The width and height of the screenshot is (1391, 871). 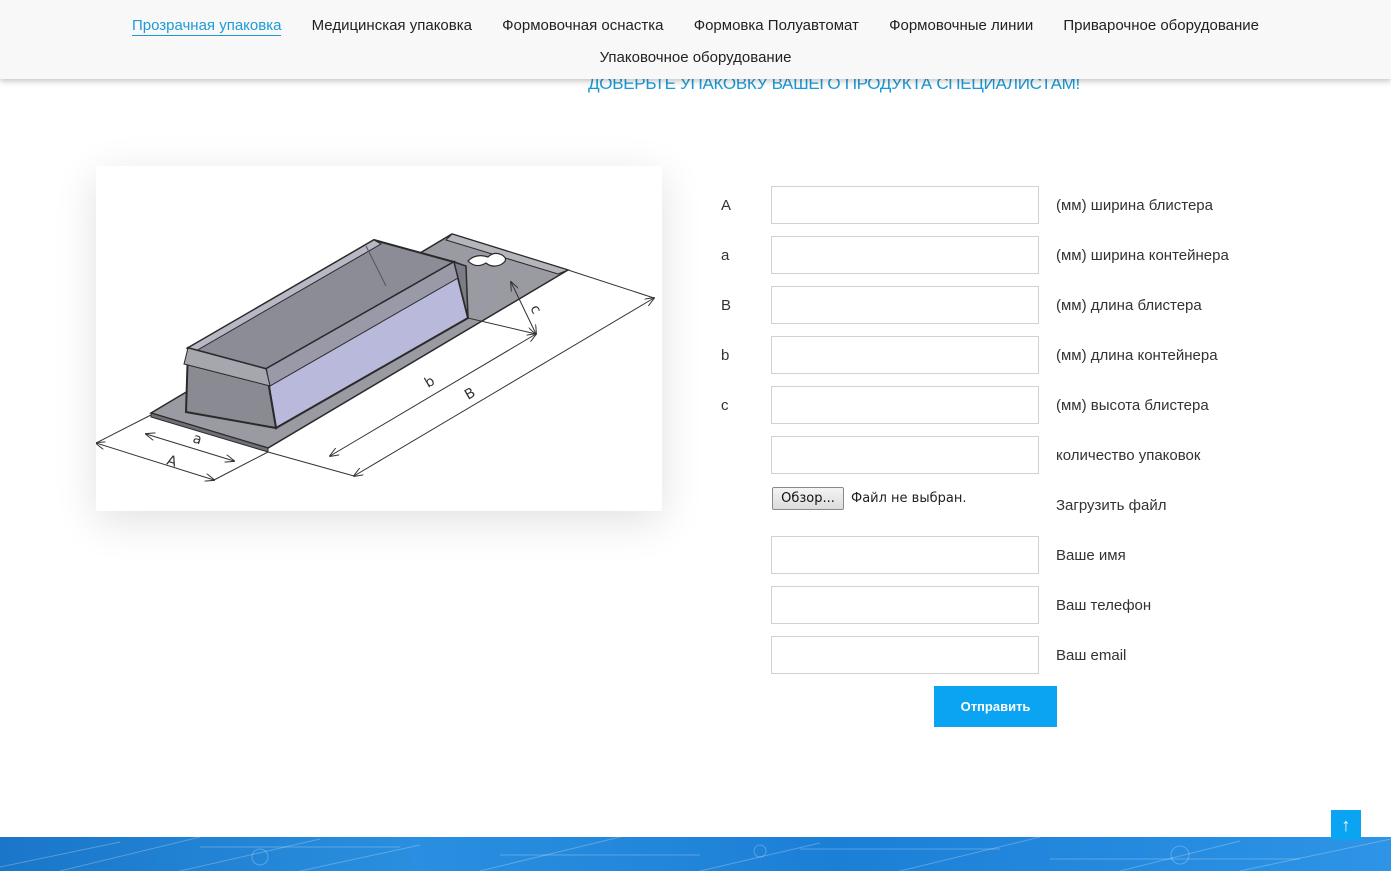 I want to click on form-row-B: B (мм) длина блистера, so click(x=695, y=306).